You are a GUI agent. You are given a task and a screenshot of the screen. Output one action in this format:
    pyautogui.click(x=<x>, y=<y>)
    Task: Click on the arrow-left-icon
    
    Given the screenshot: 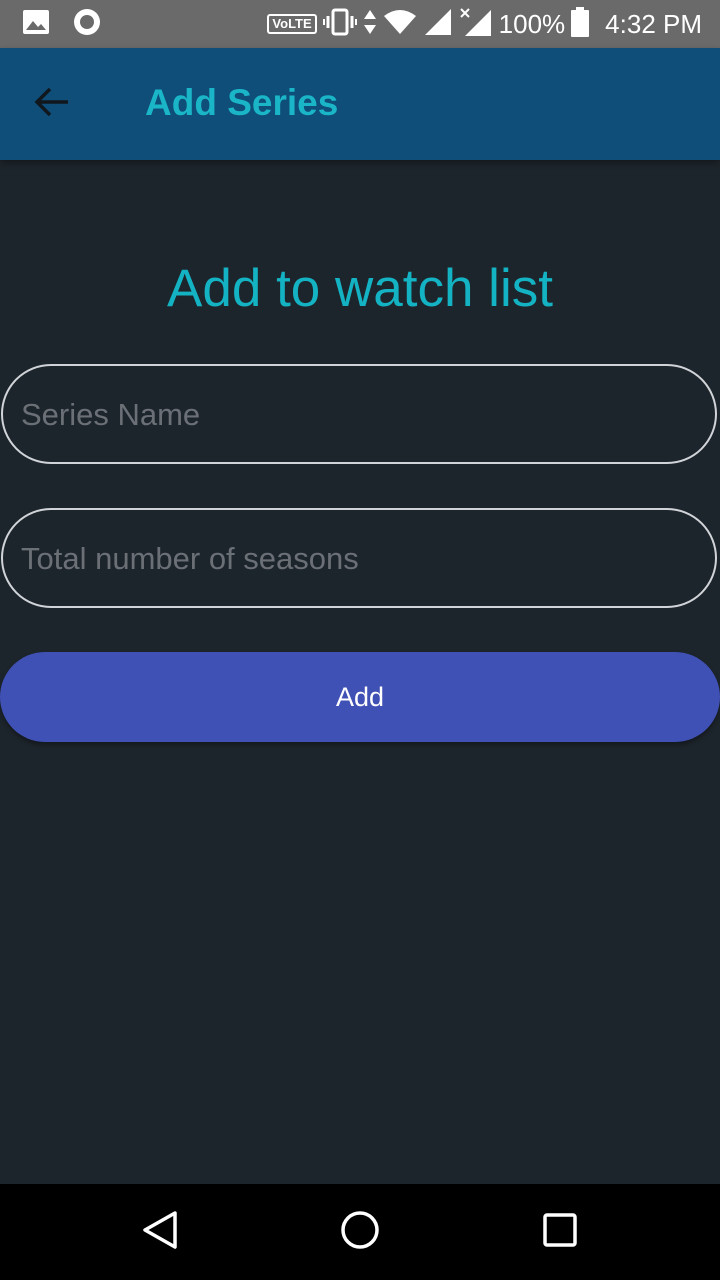 What is the action you would take?
    pyautogui.click(x=52, y=104)
    